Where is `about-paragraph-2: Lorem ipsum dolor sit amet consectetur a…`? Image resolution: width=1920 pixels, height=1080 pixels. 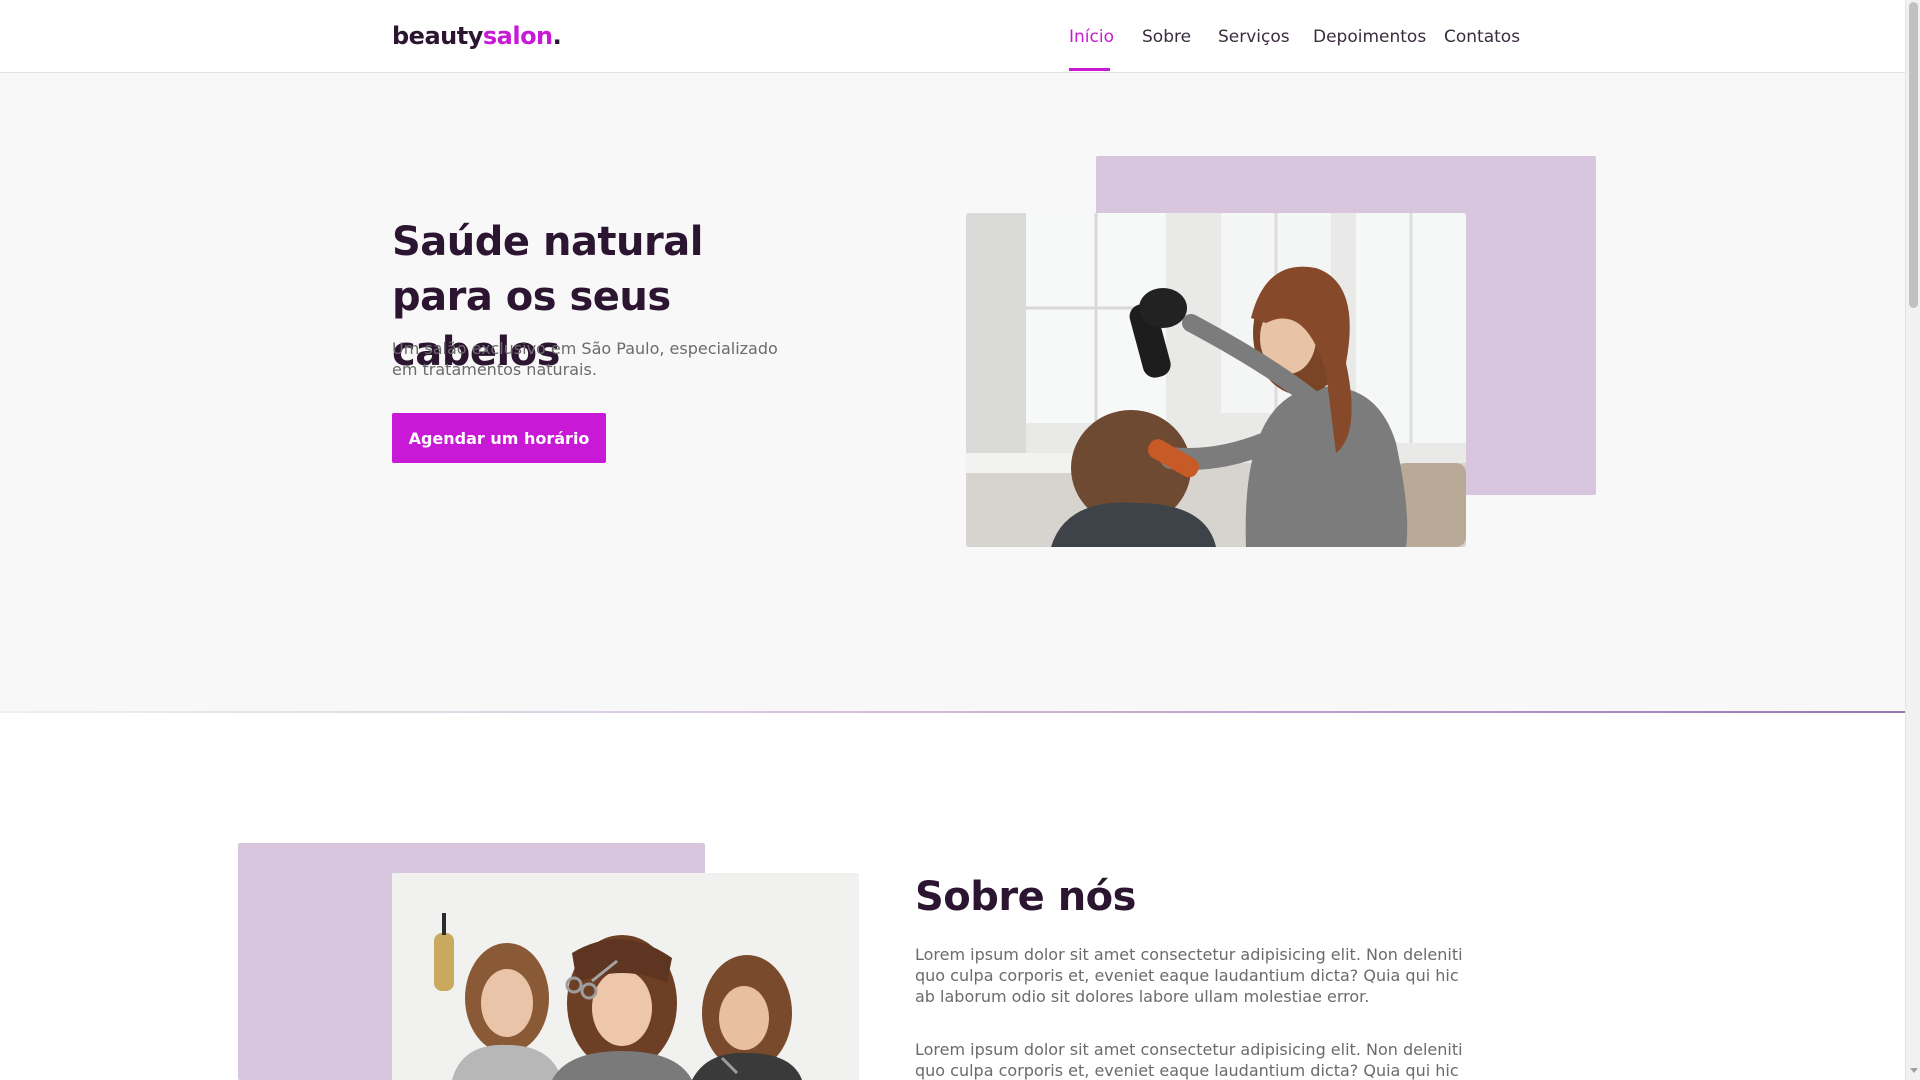
about-paragraph-2: Lorem ipsum dolor sit amet consectetur a… is located at coordinates (1189, 1060).